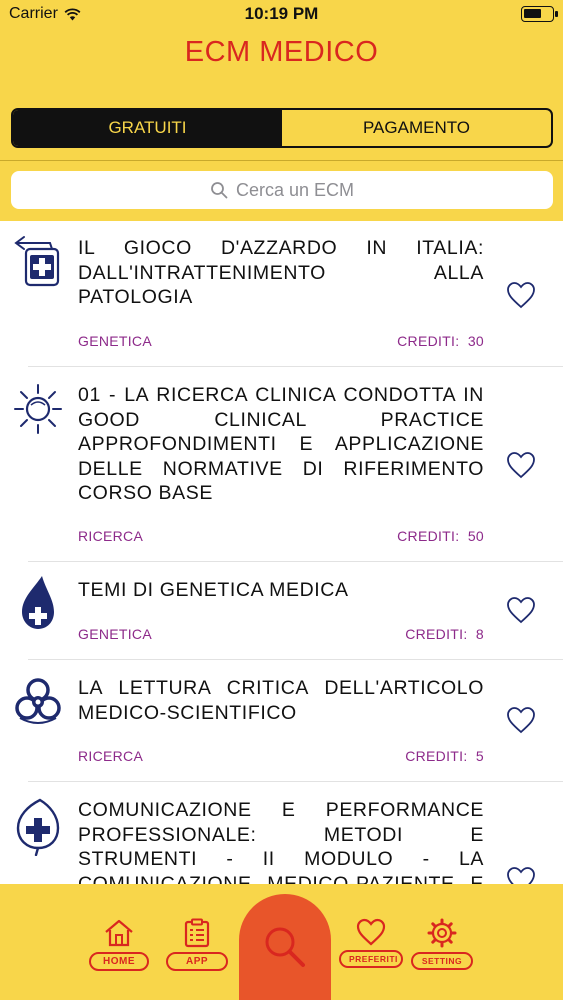  Describe the element at coordinates (281, 160) in the screenshot. I see `header-divider` at that location.